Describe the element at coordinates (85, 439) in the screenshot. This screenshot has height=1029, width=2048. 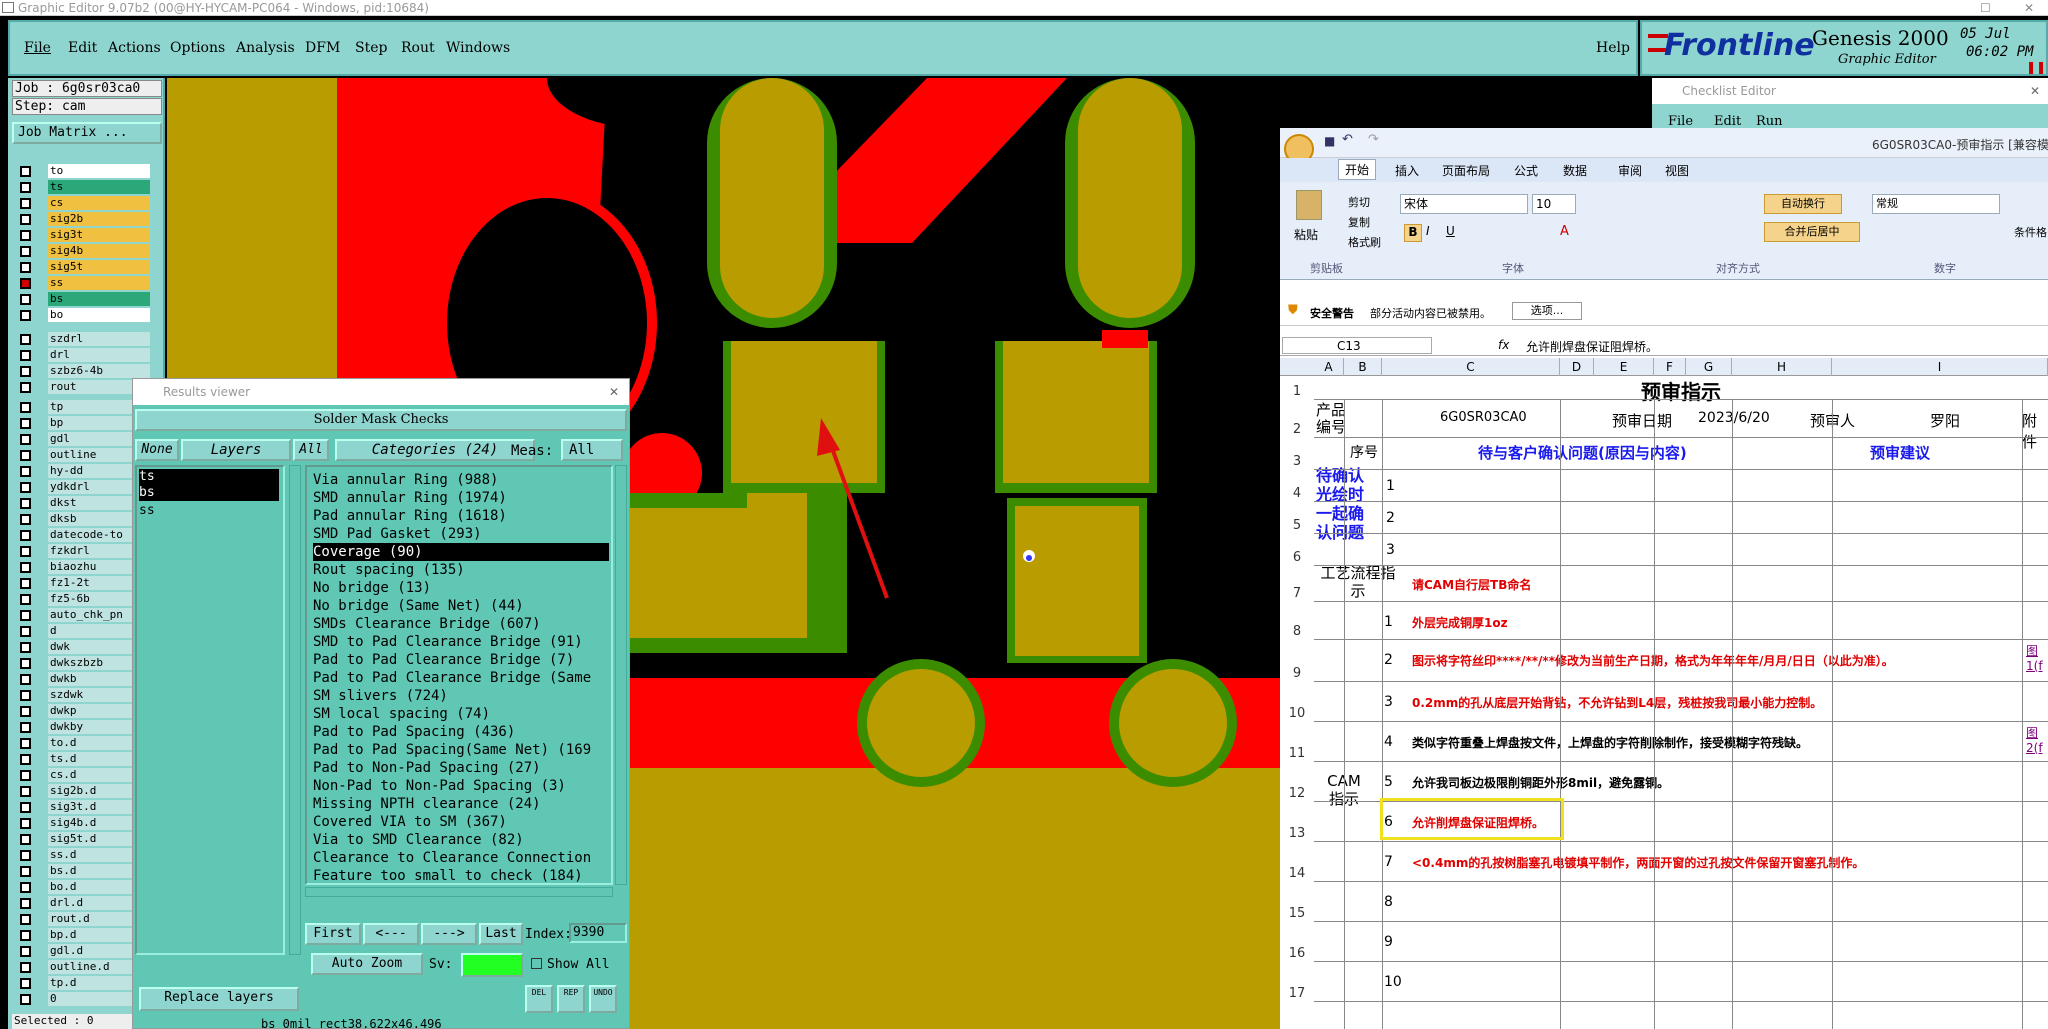
I see `layer-row-gdl: gdl` at that location.